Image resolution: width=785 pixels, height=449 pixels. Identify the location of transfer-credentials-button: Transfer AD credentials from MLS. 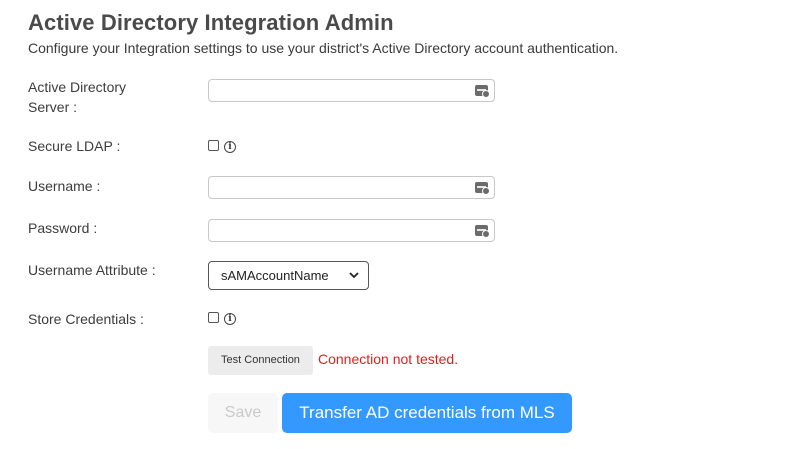
(427, 413).